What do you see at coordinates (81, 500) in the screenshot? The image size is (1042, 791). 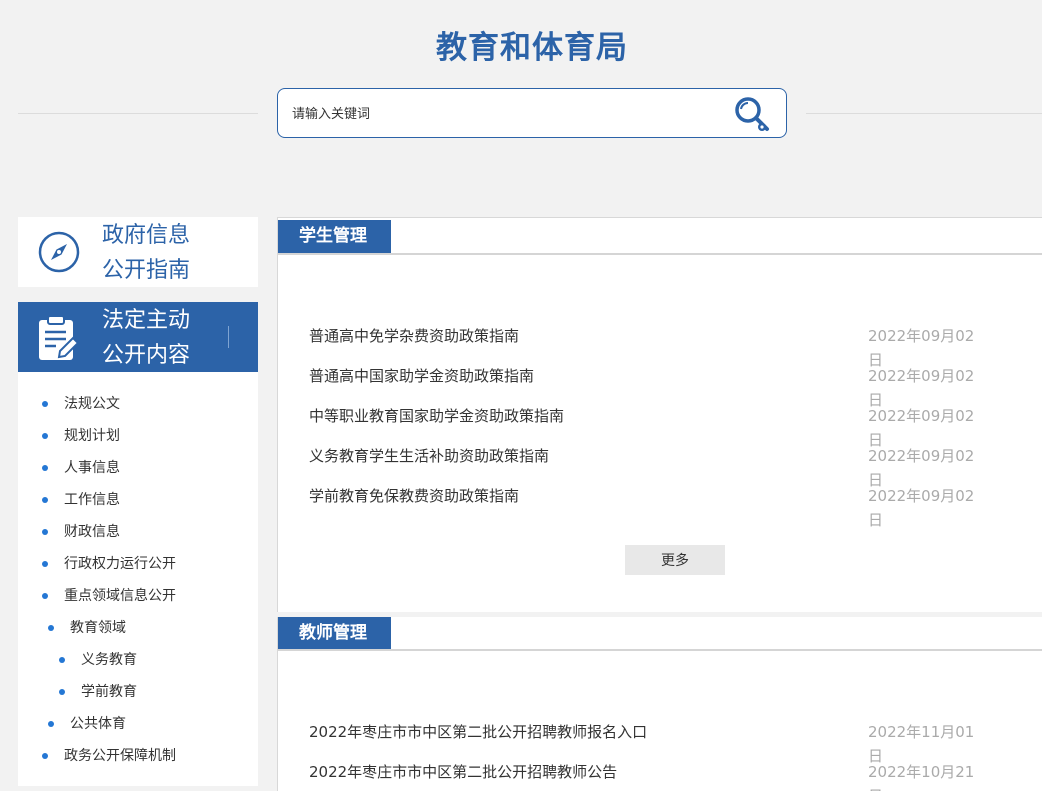 I see `sidebar-item-work: 工作信息` at bounding box center [81, 500].